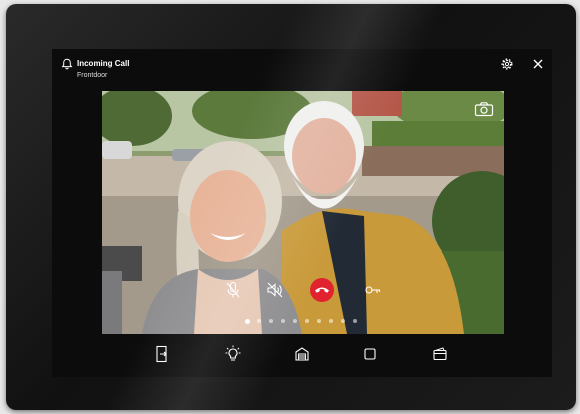 The width and height of the screenshot is (580, 414). I want to click on bell-icon, so click(67, 64).